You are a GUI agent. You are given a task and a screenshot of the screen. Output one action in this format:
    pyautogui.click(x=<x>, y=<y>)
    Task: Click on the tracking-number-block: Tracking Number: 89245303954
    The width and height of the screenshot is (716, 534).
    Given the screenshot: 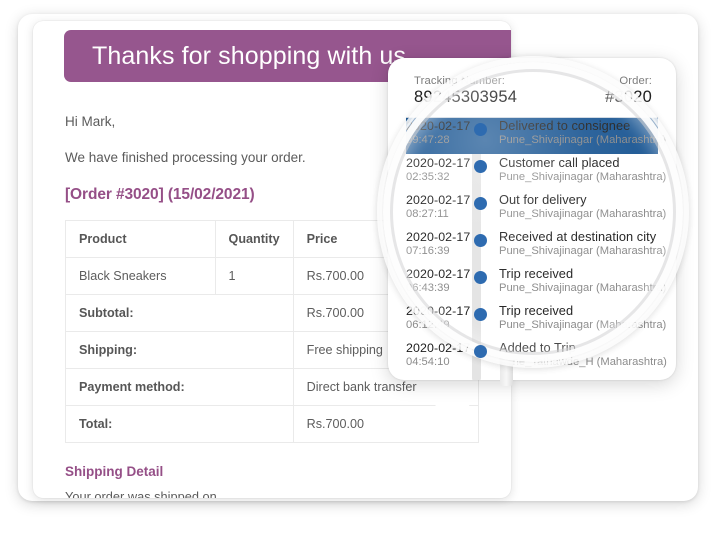 What is the action you would take?
    pyautogui.click(x=465, y=91)
    